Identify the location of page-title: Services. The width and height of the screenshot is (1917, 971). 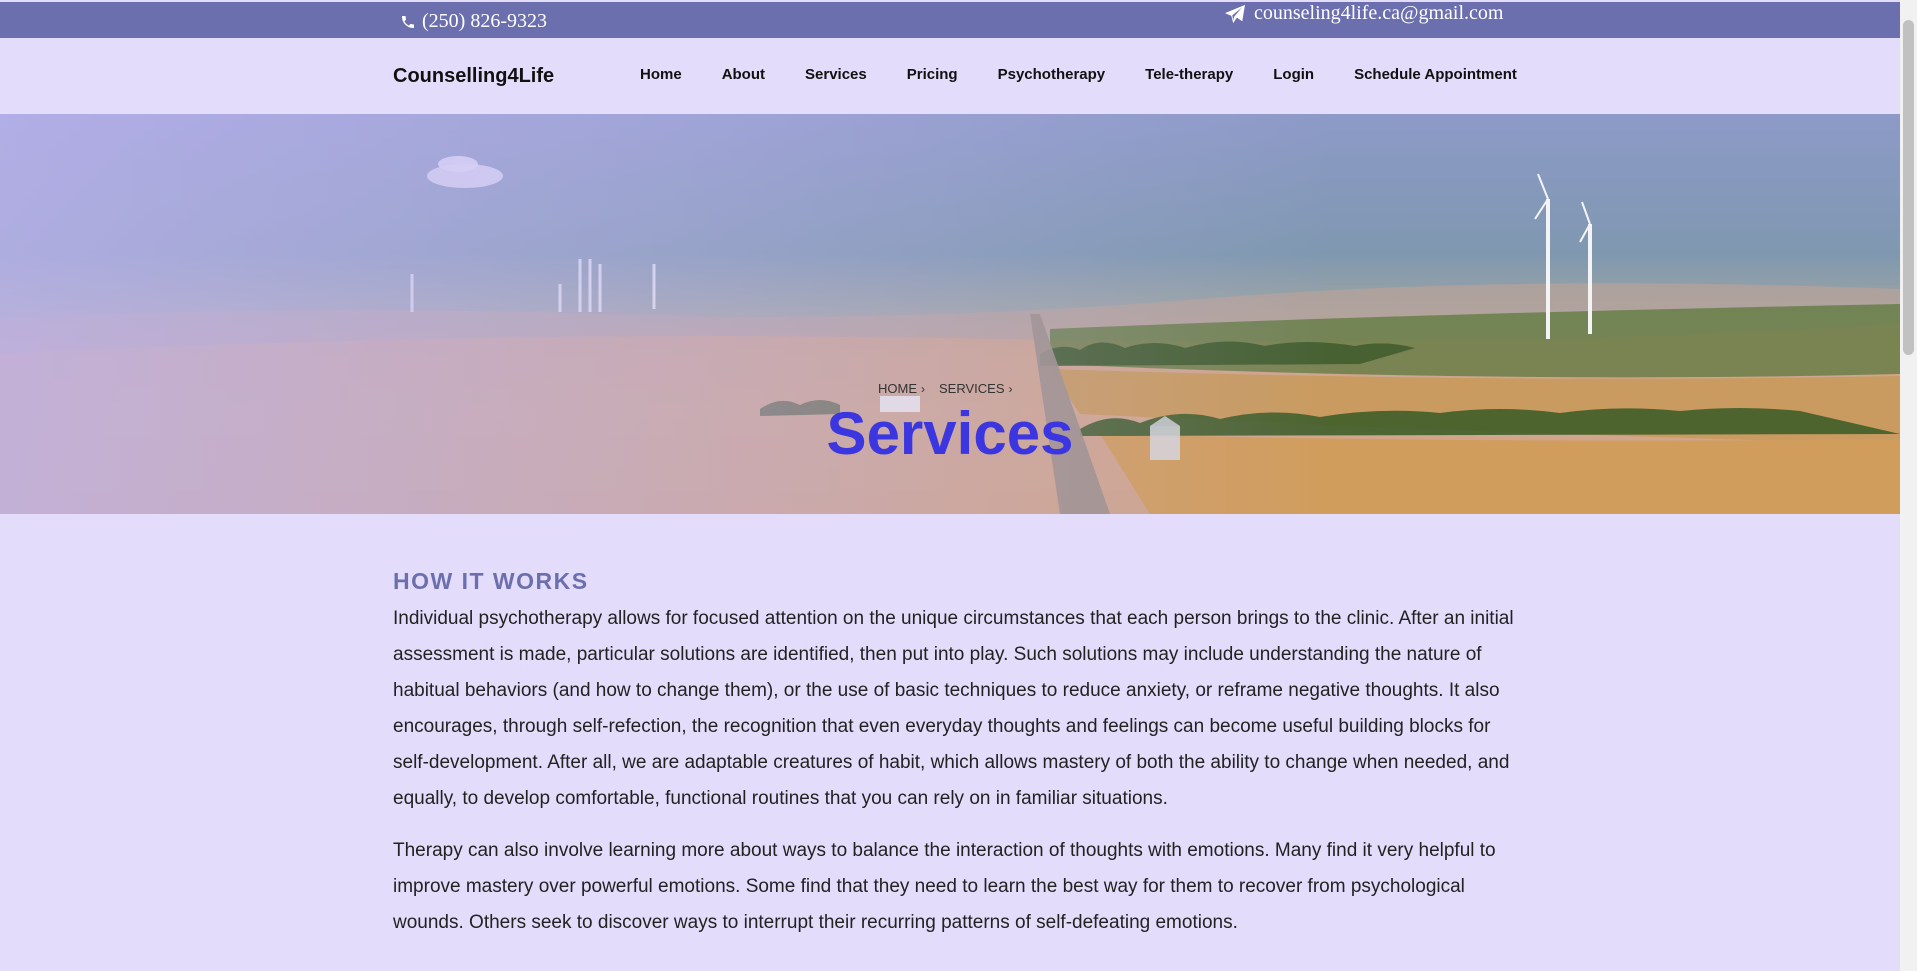
(950, 433).